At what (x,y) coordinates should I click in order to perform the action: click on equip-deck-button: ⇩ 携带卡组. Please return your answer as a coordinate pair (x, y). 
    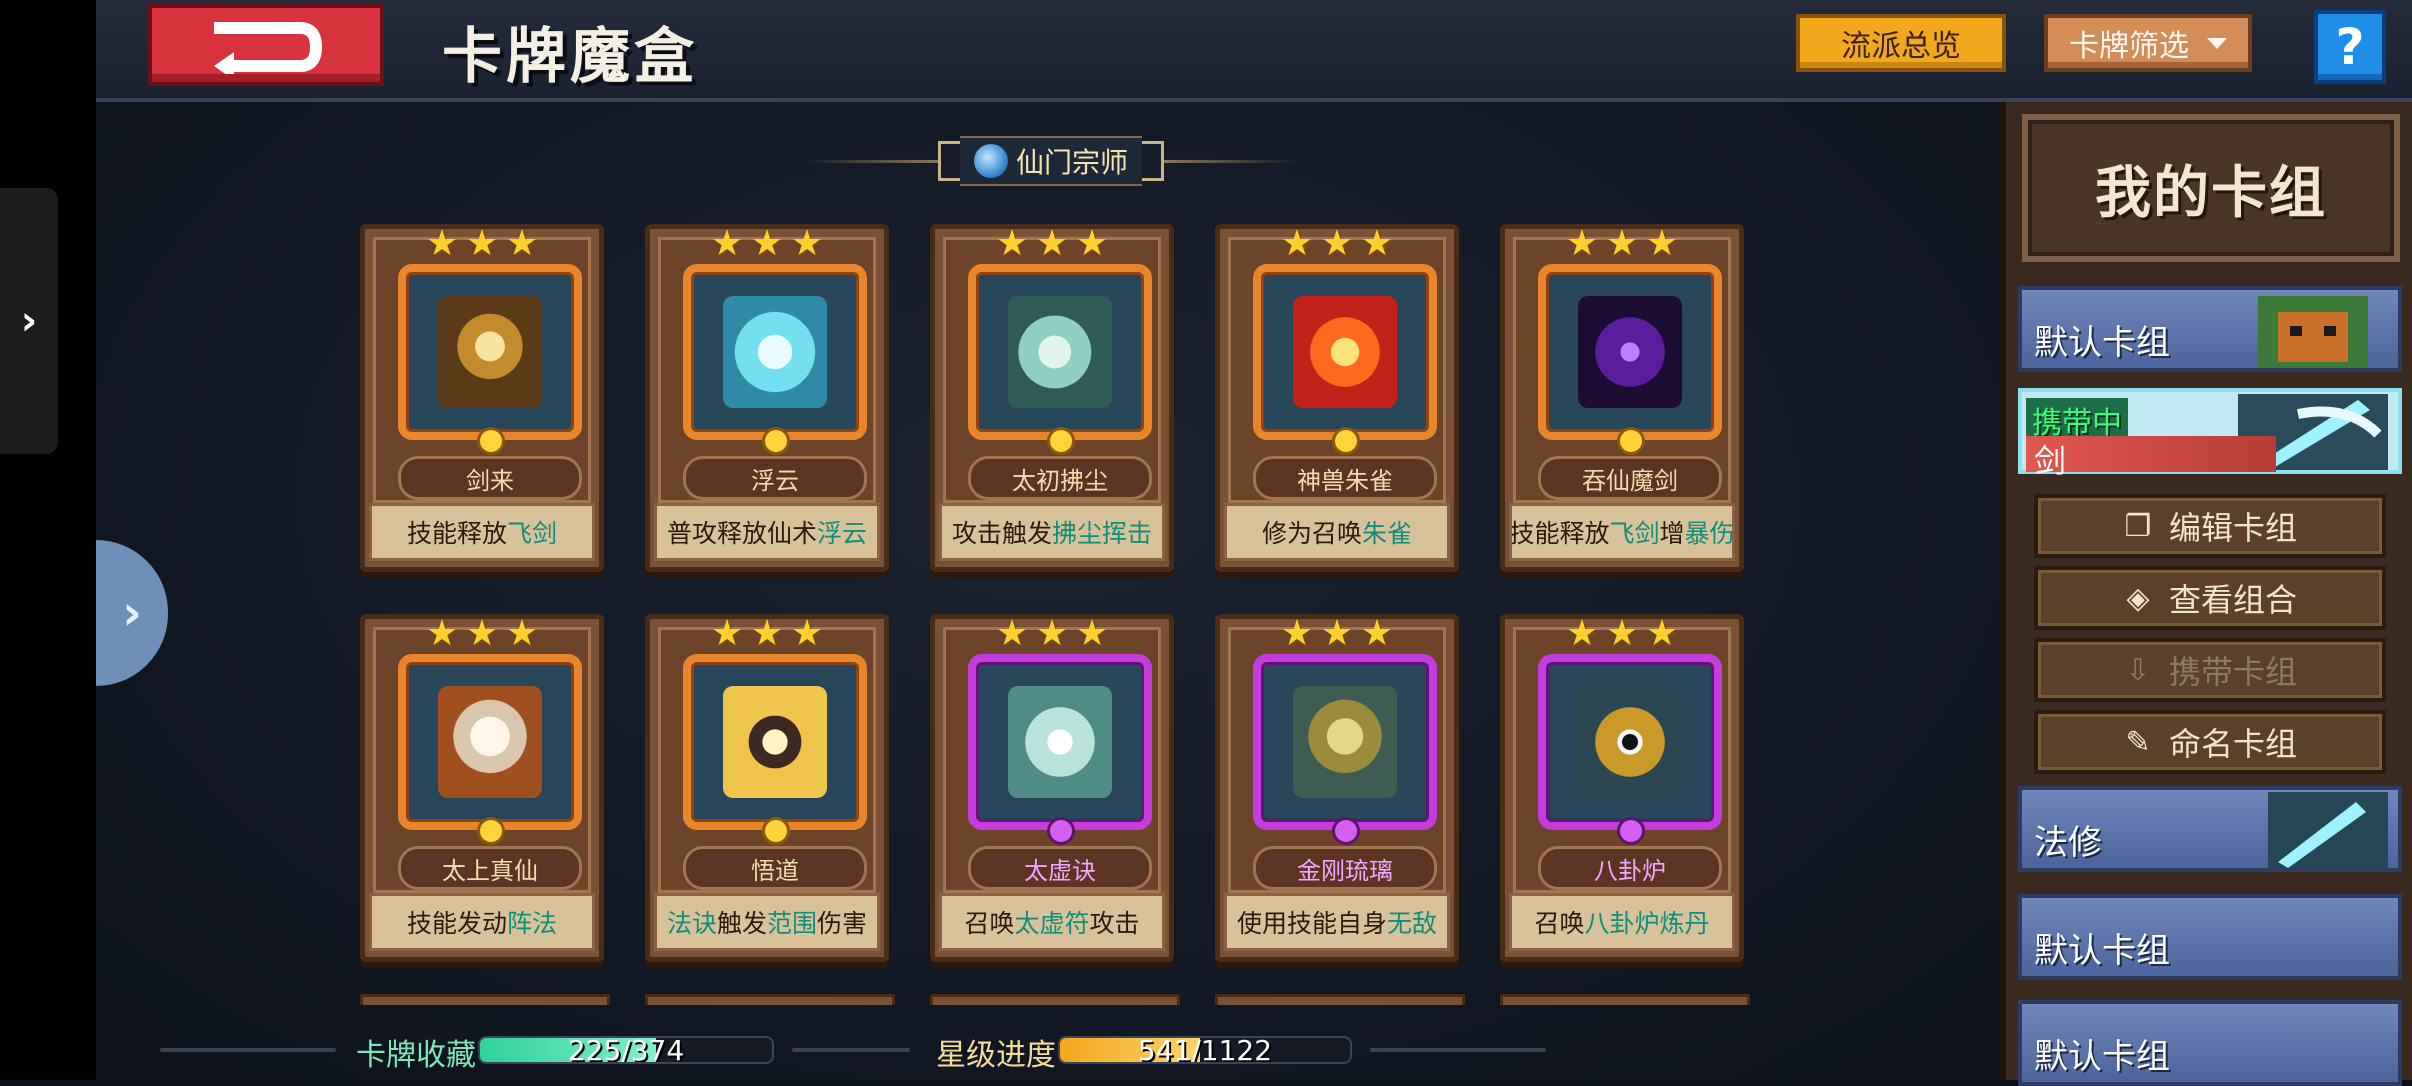
    Looking at the image, I should click on (2210, 670).